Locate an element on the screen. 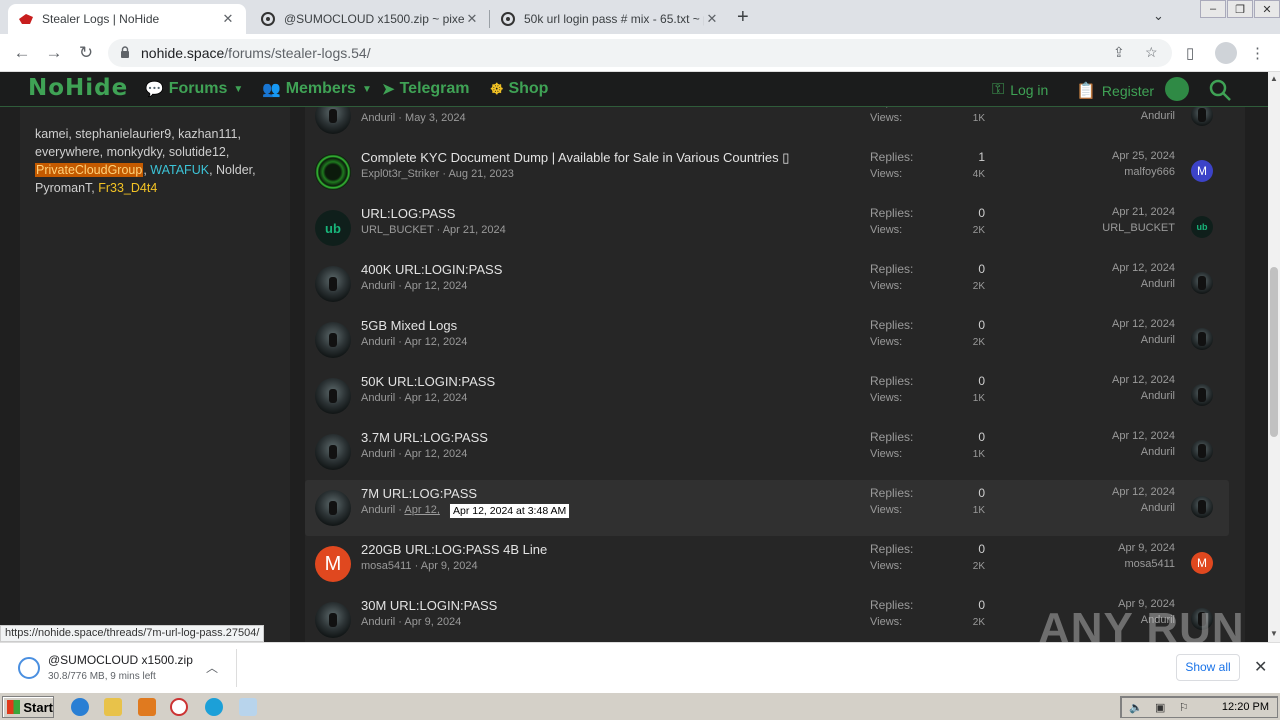  nav-forums: 💬 Forums ▼ is located at coordinates (194, 89).